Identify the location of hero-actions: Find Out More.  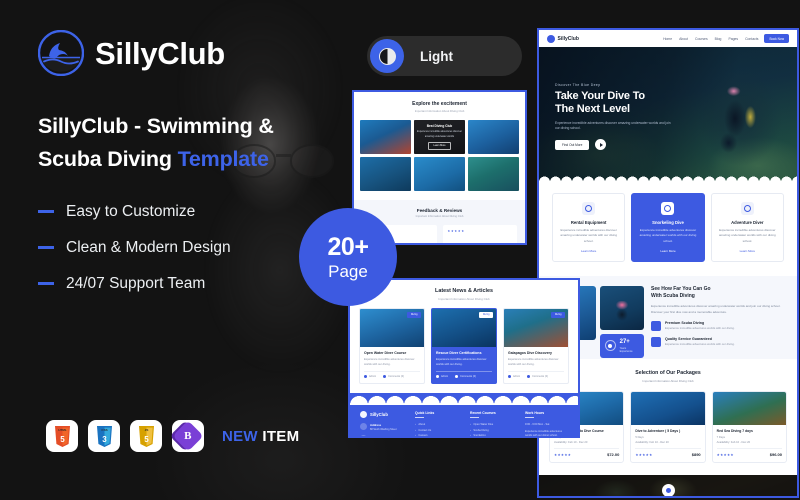
(615, 144).